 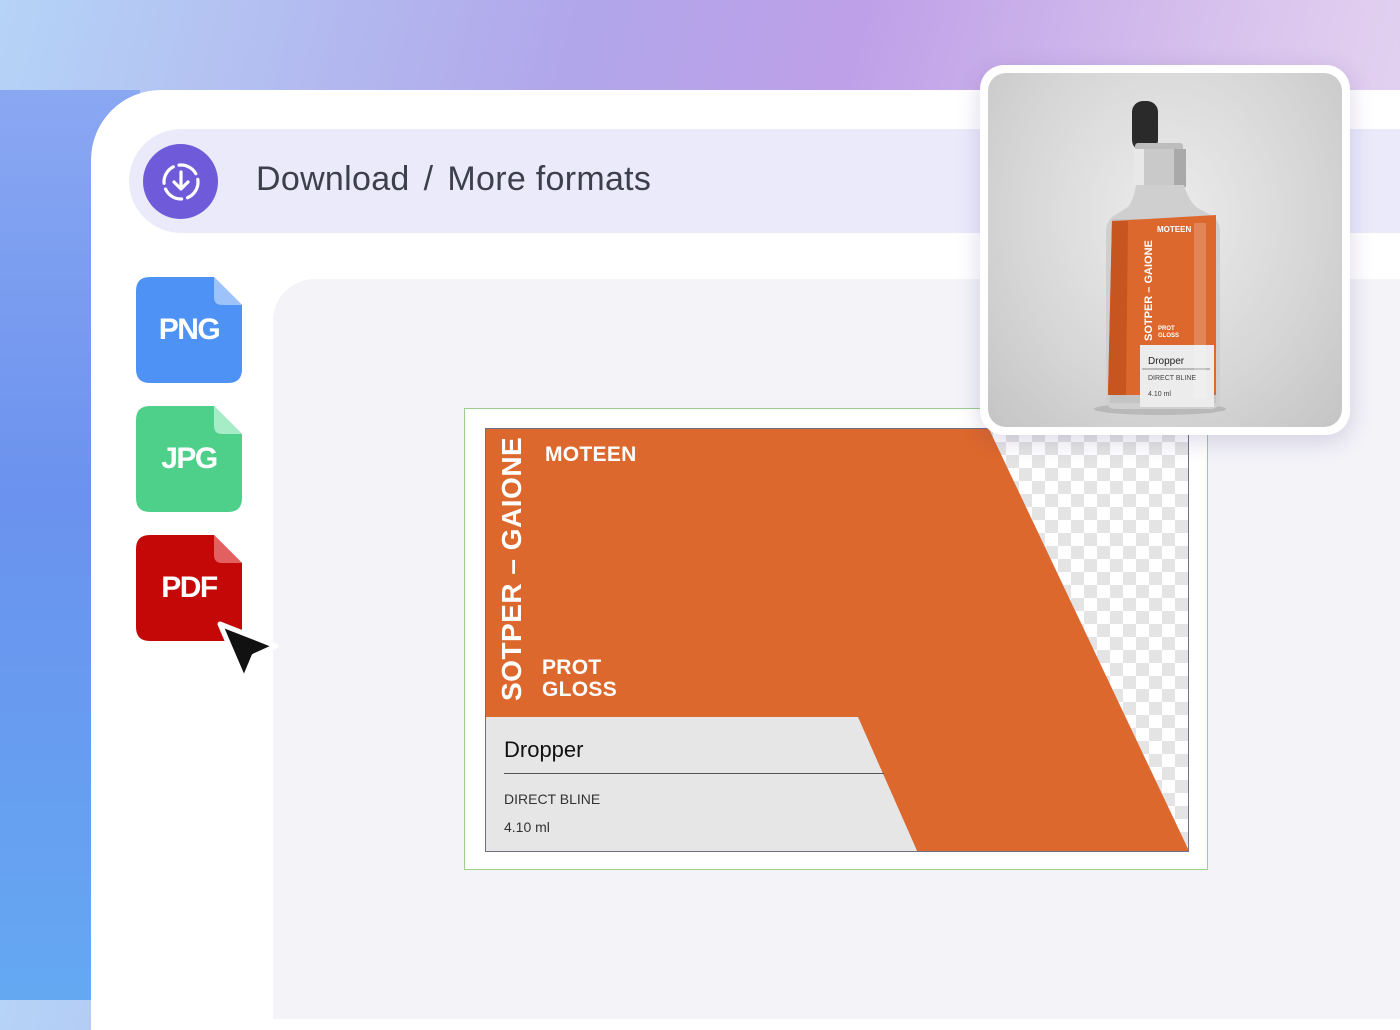 I want to click on pdf-label: PDF, so click(x=189, y=587).